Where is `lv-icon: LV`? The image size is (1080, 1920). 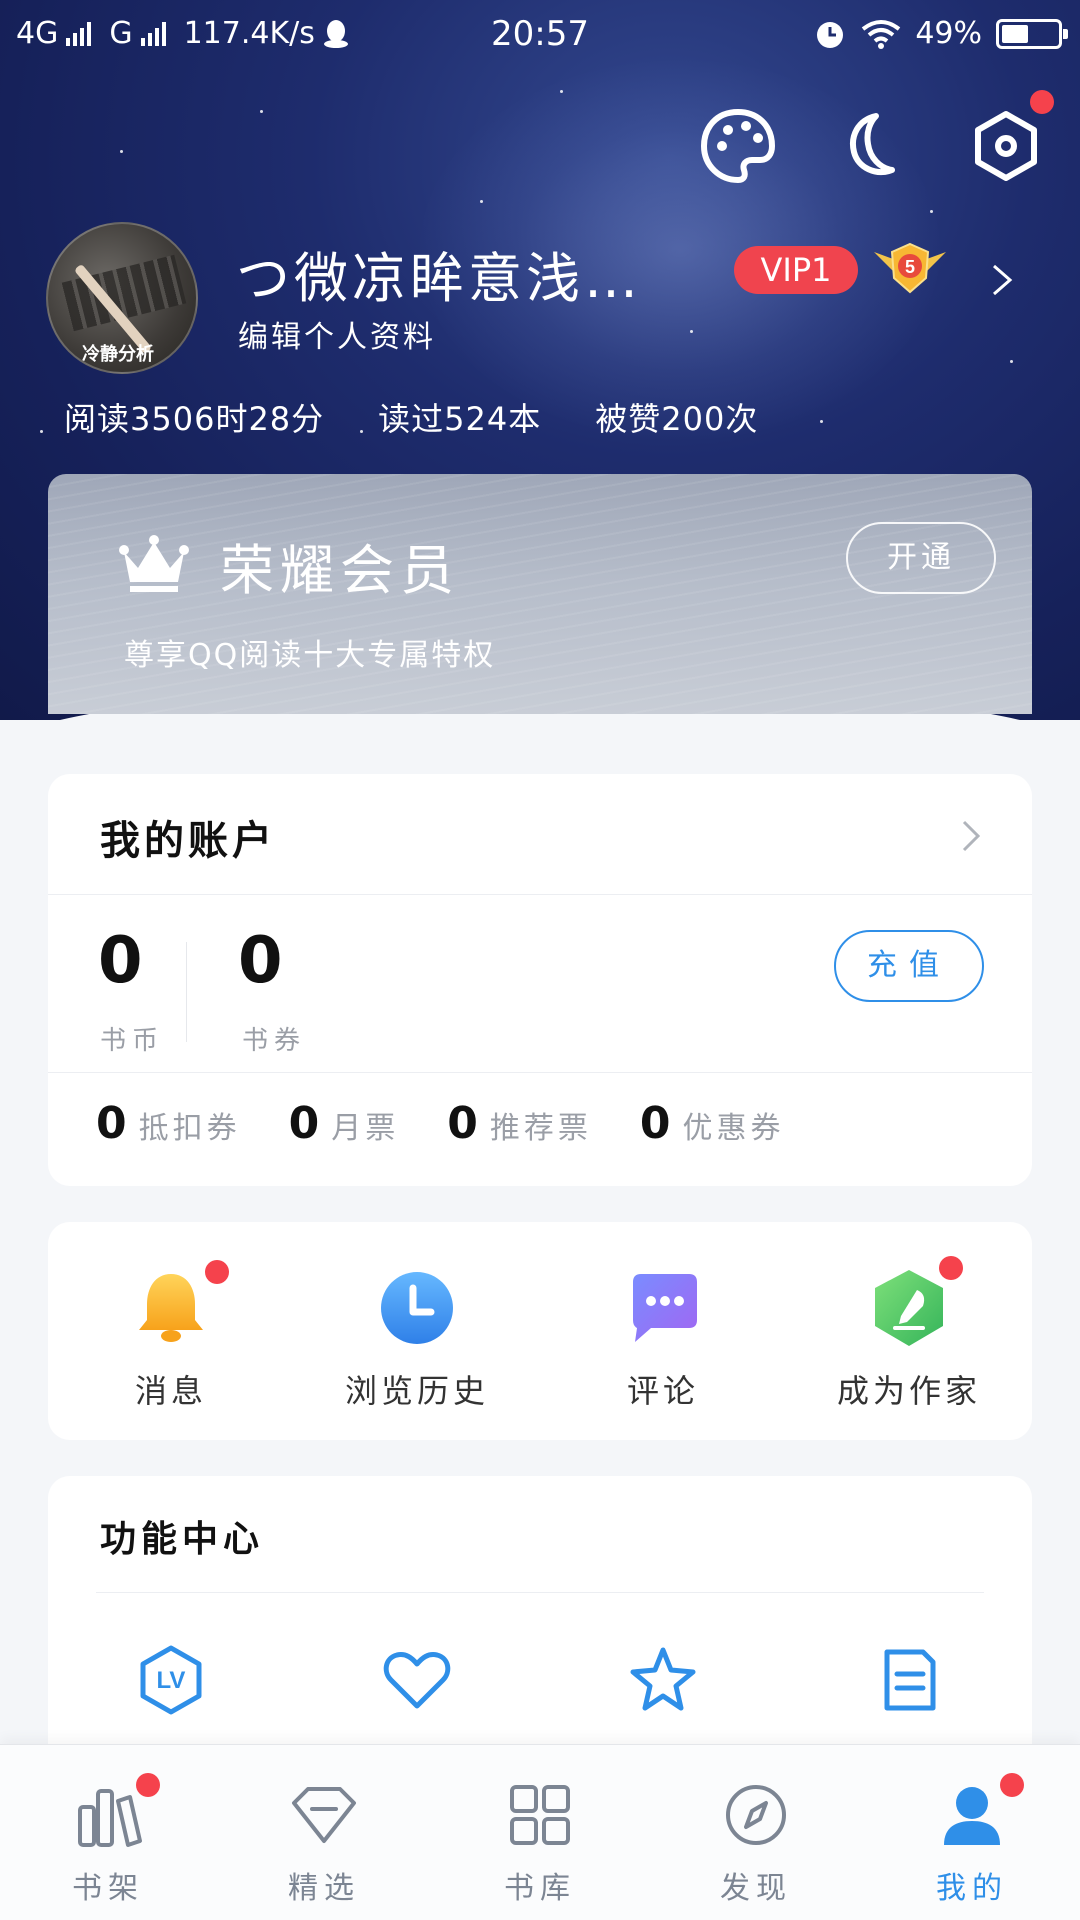
lv-icon: LV is located at coordinates (171, 1680).